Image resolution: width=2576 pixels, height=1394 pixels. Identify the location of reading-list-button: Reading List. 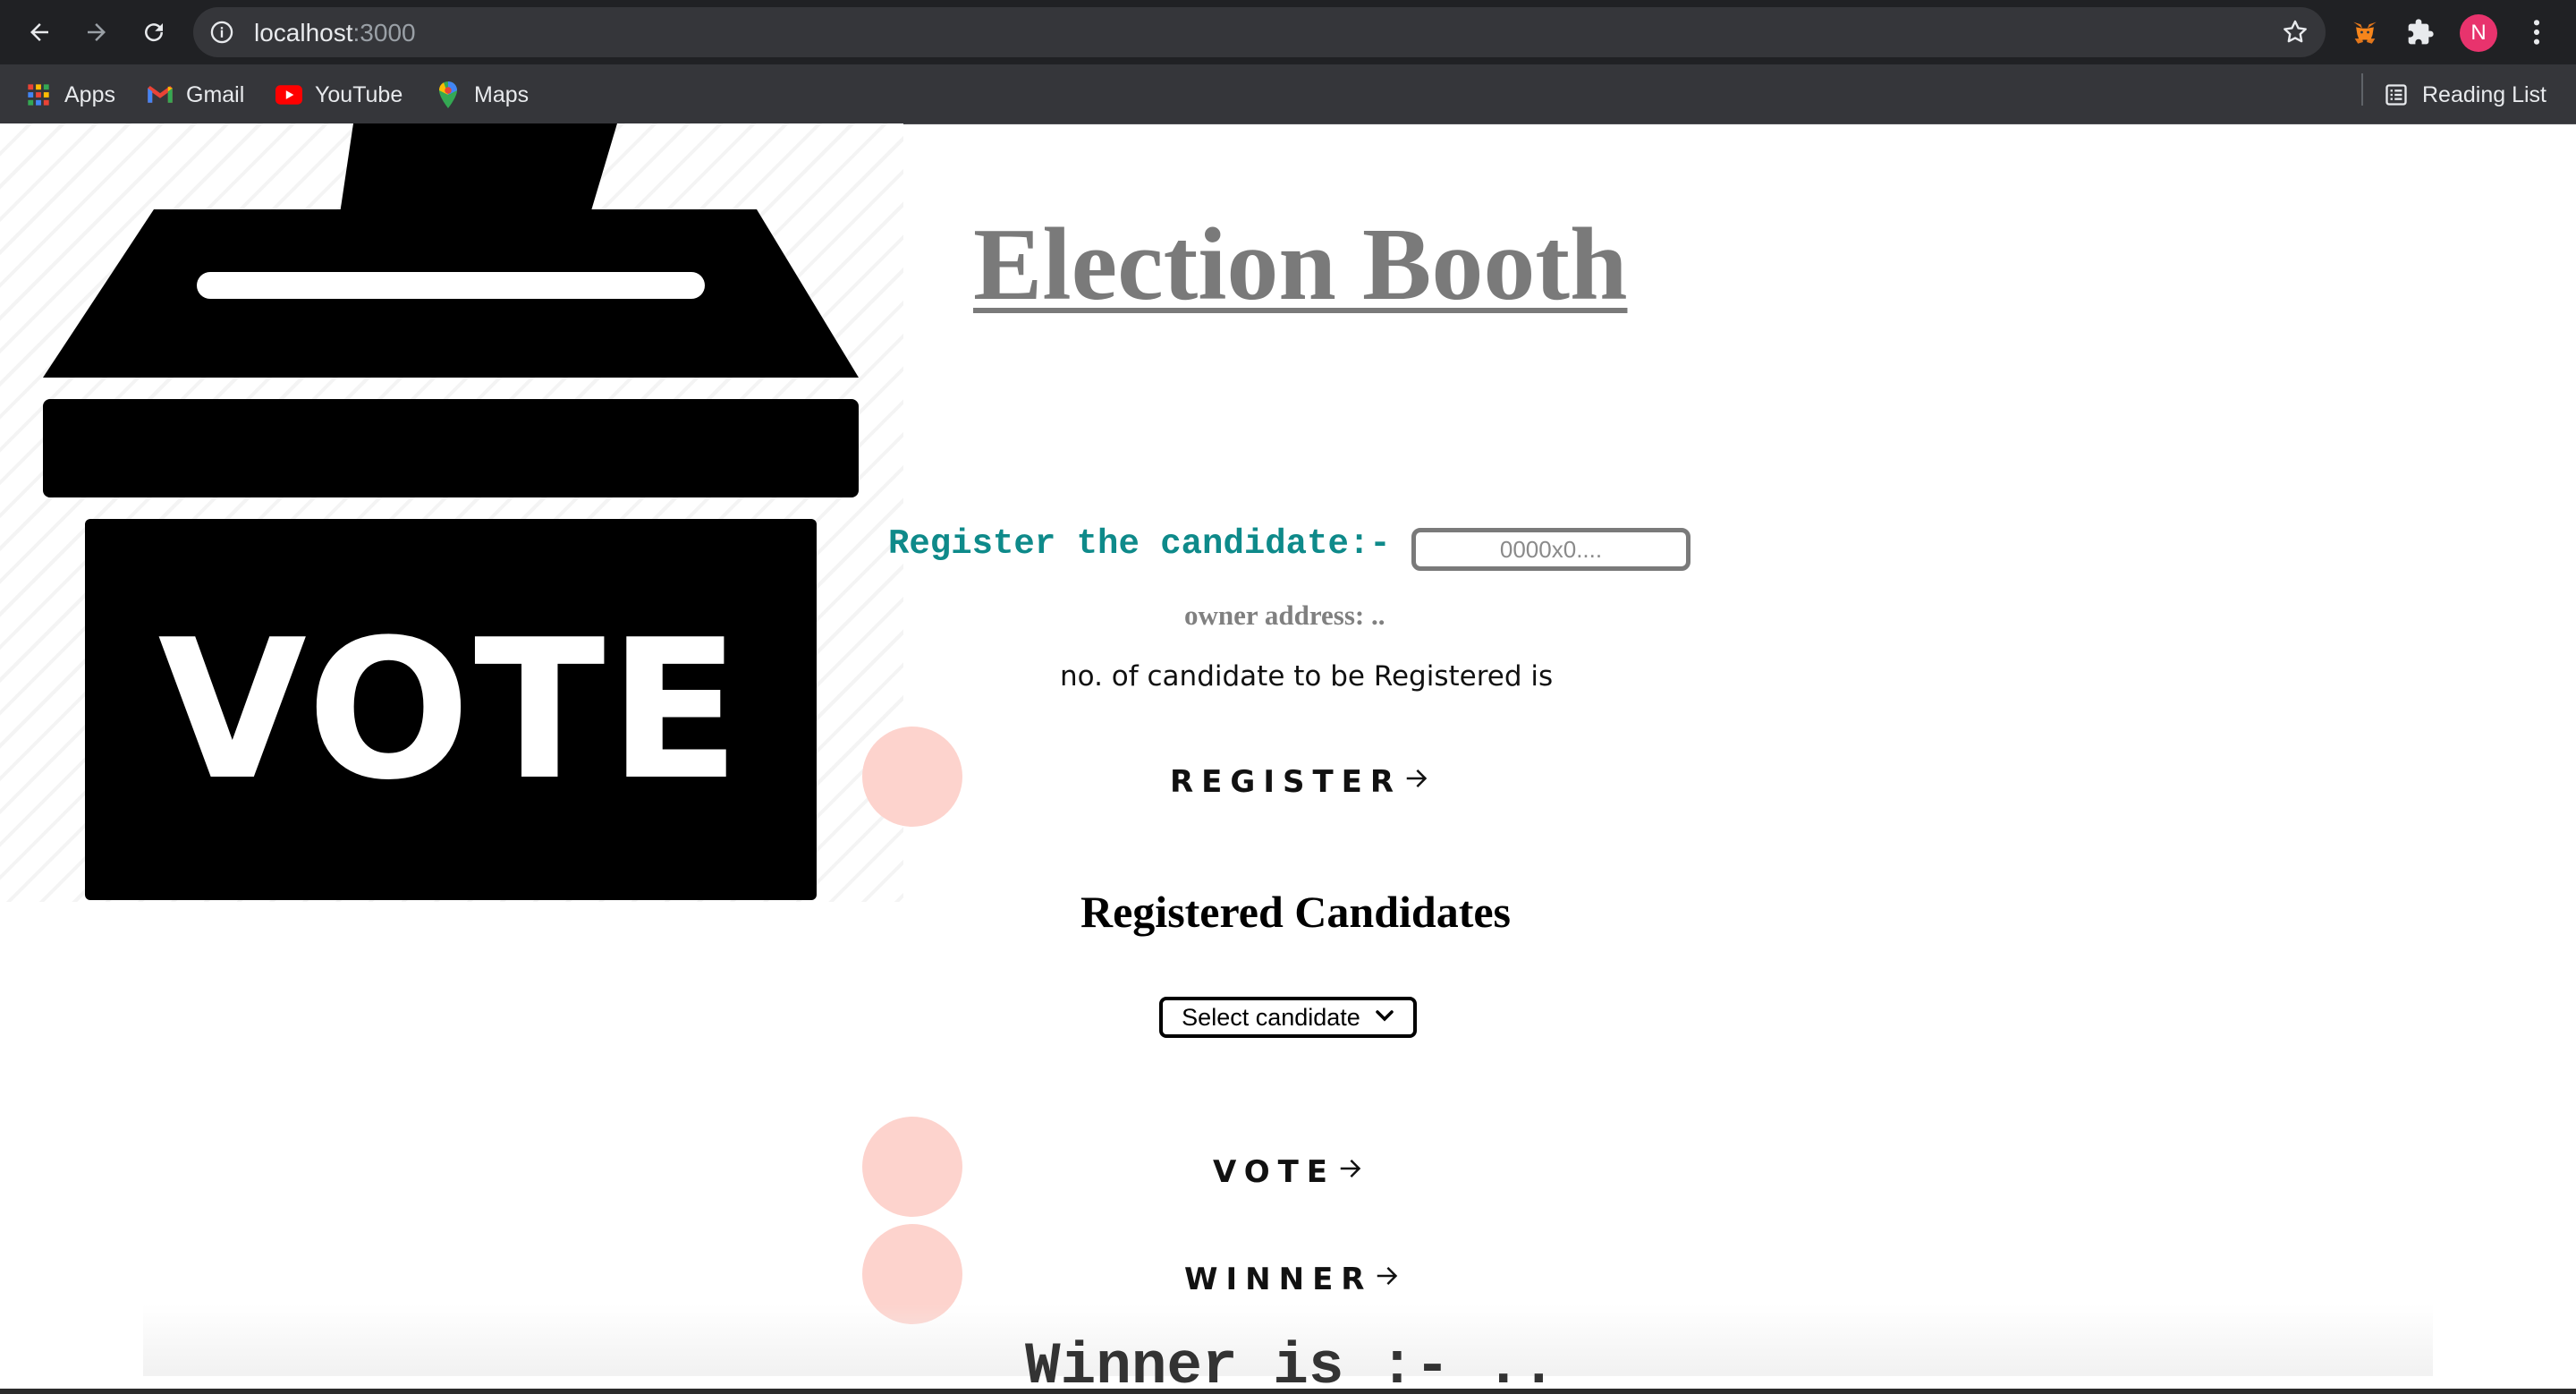
(2464, 95).